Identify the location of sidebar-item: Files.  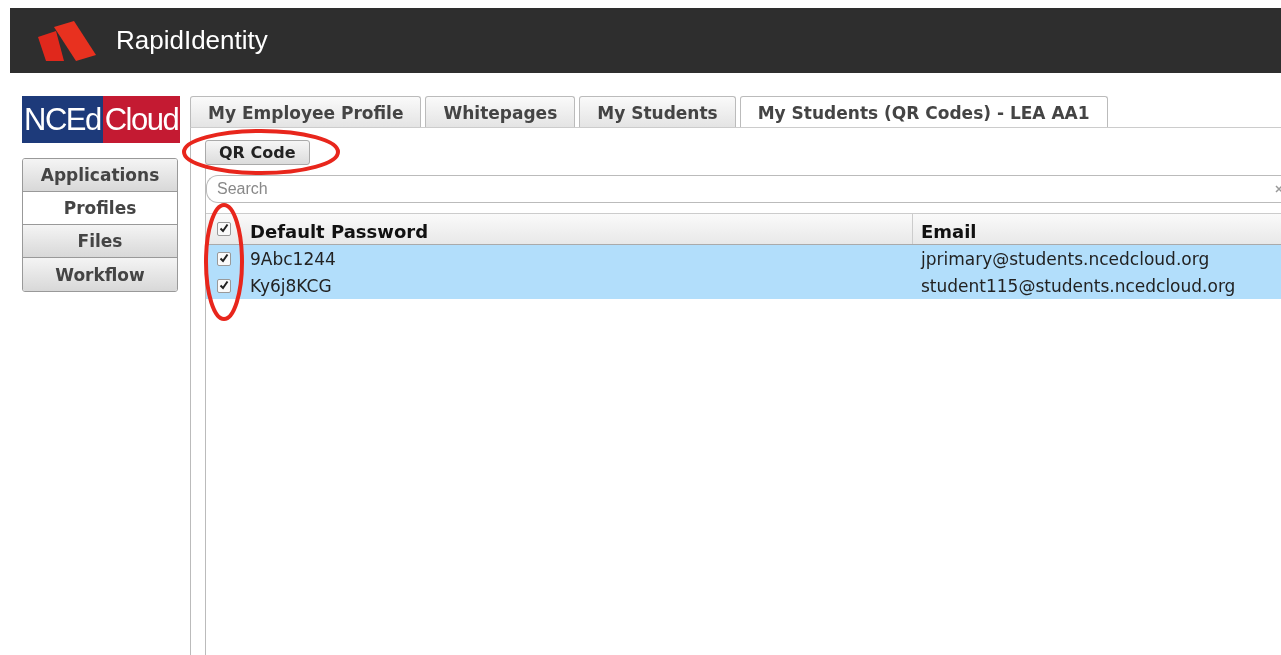
(100, 241).